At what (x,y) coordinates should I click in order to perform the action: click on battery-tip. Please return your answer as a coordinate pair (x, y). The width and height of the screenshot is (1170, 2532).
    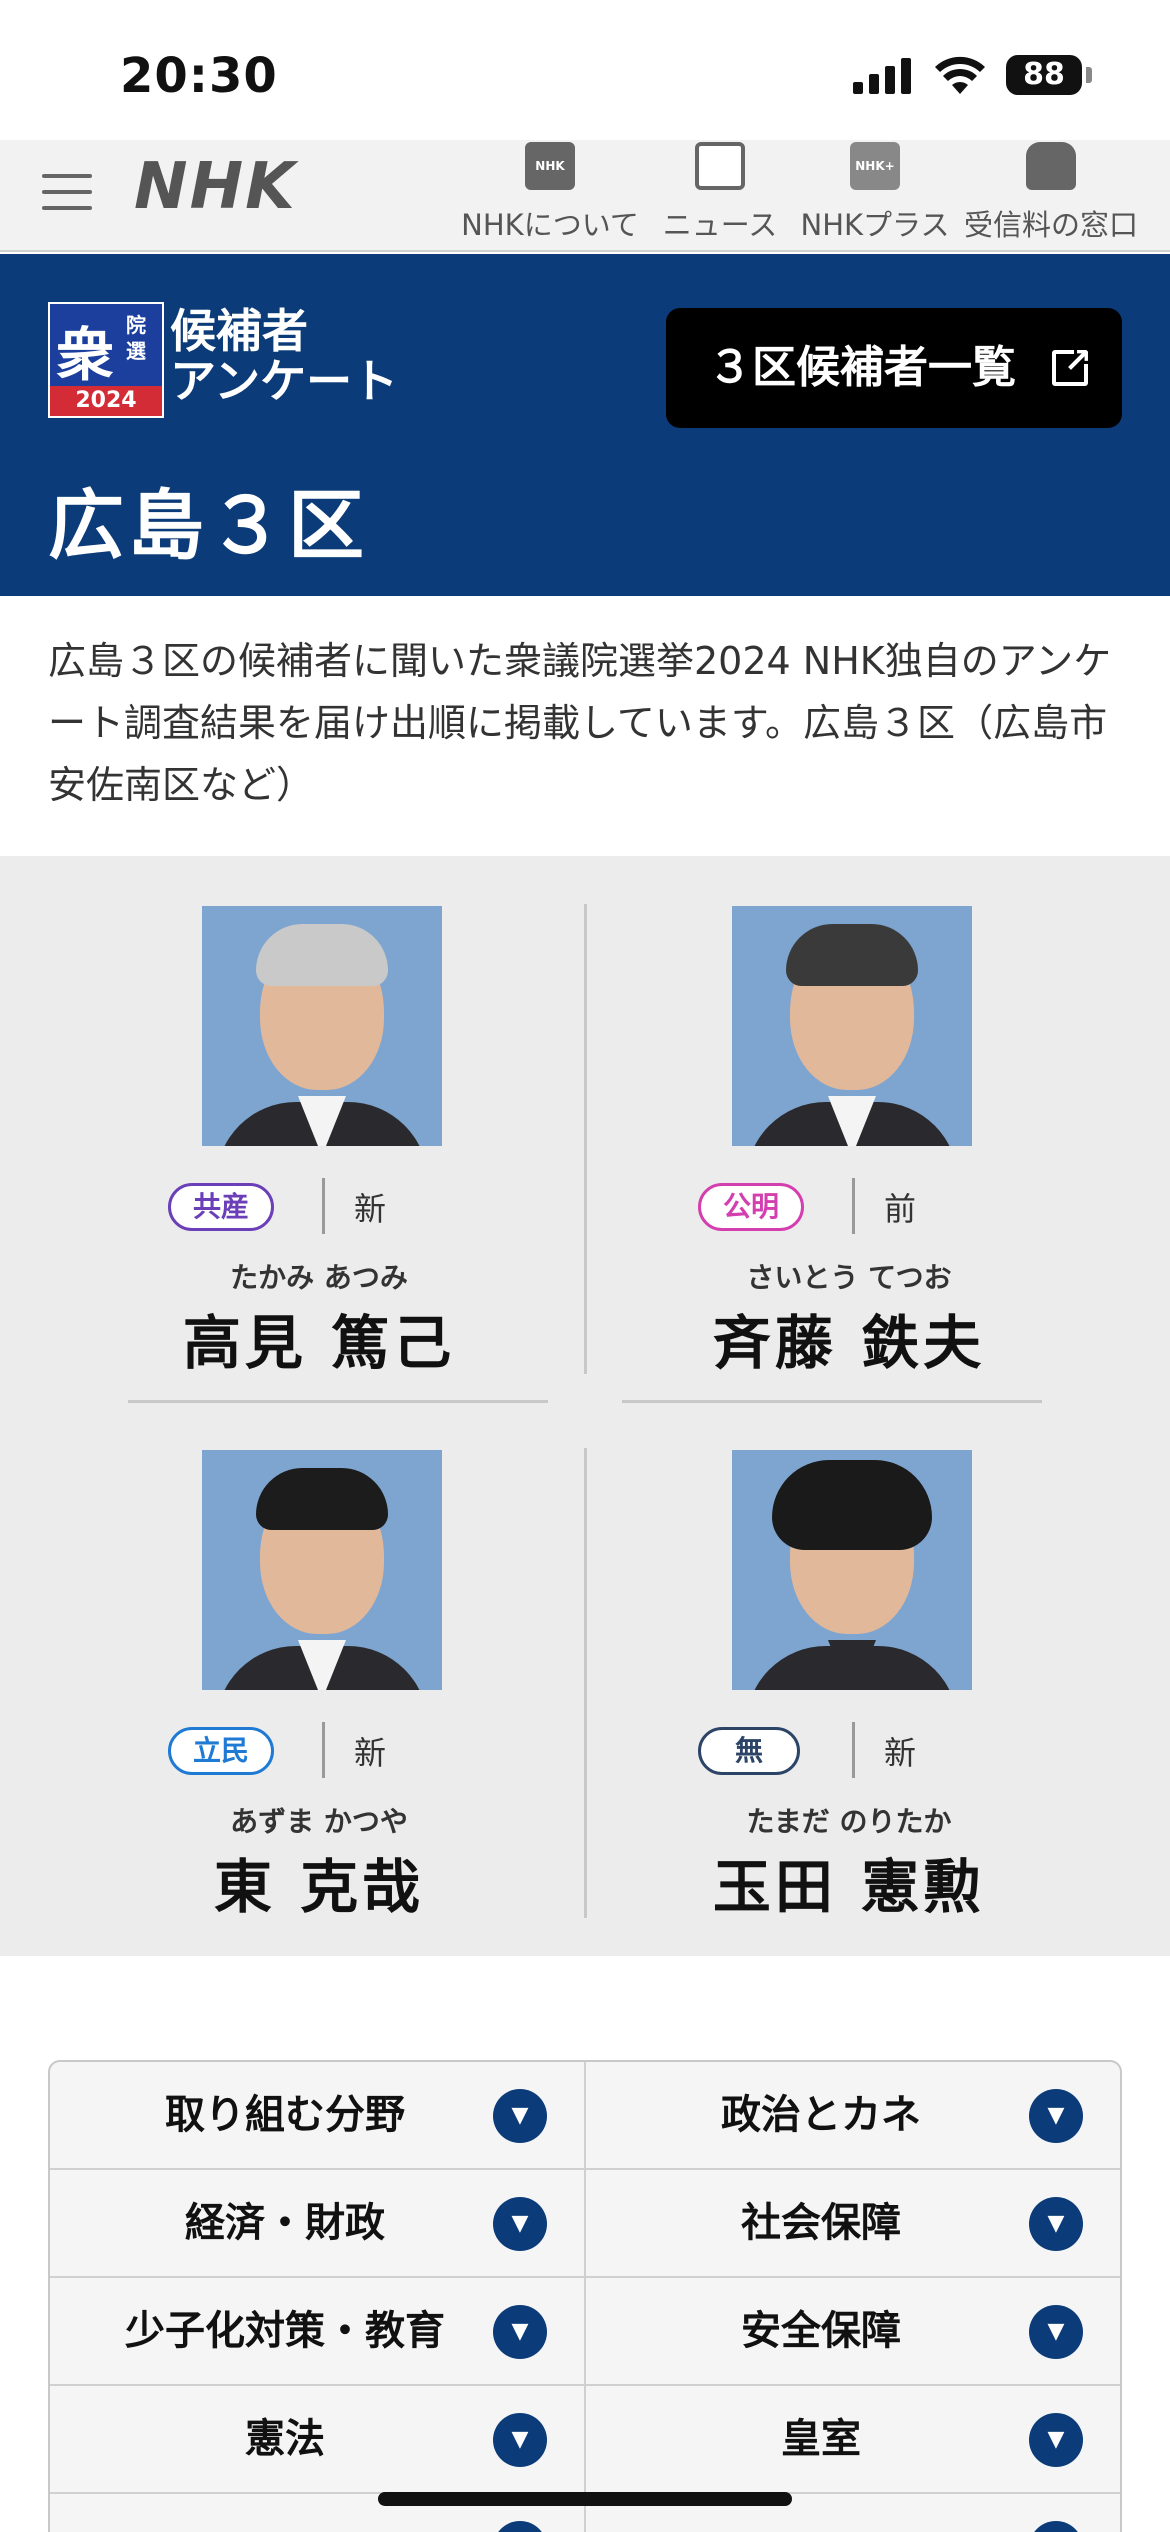
    Looking at the image, I should click on (1089, 75).